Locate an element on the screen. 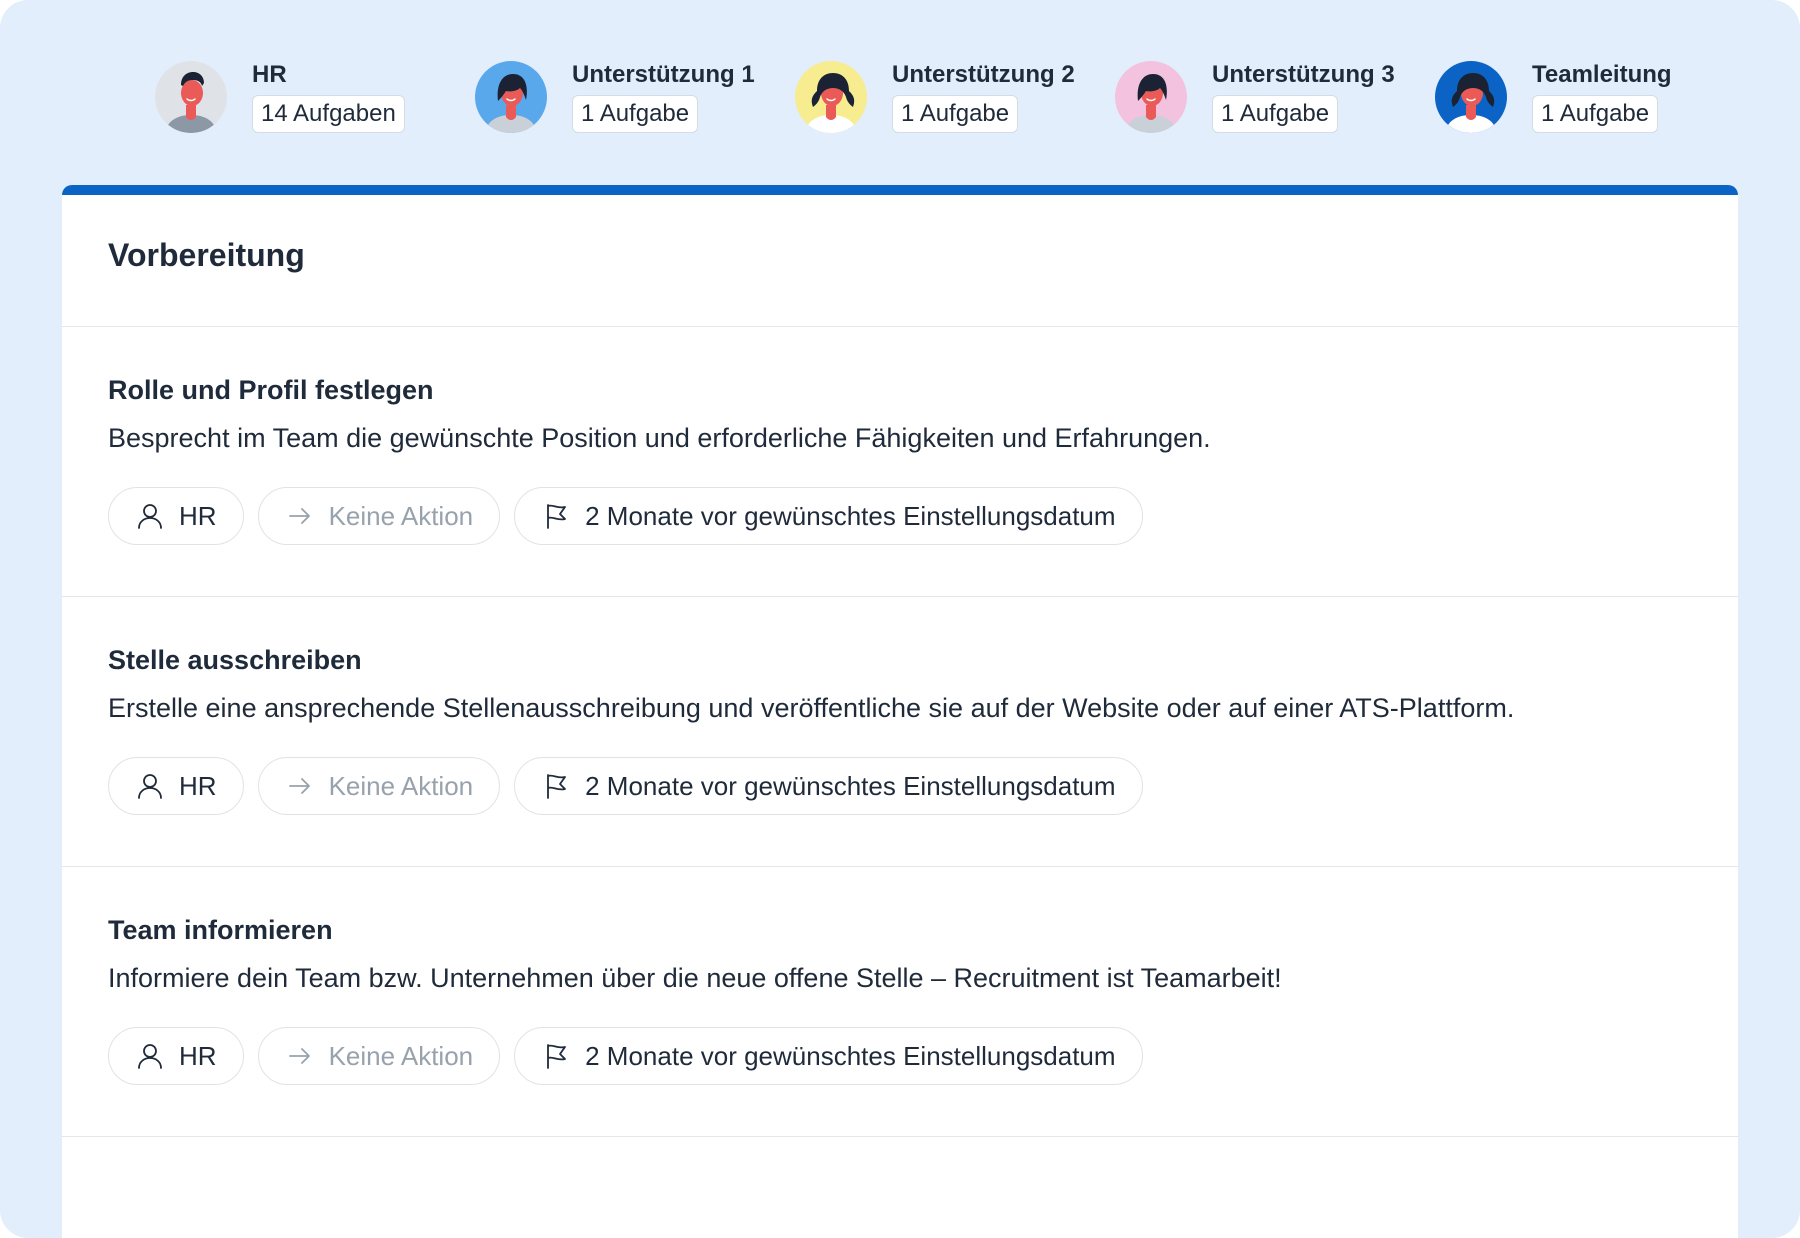 The width and height of the screenshot is (1800, 1238). task-title: Rolle und Profil festlegen is located at coordinates (271, 390).